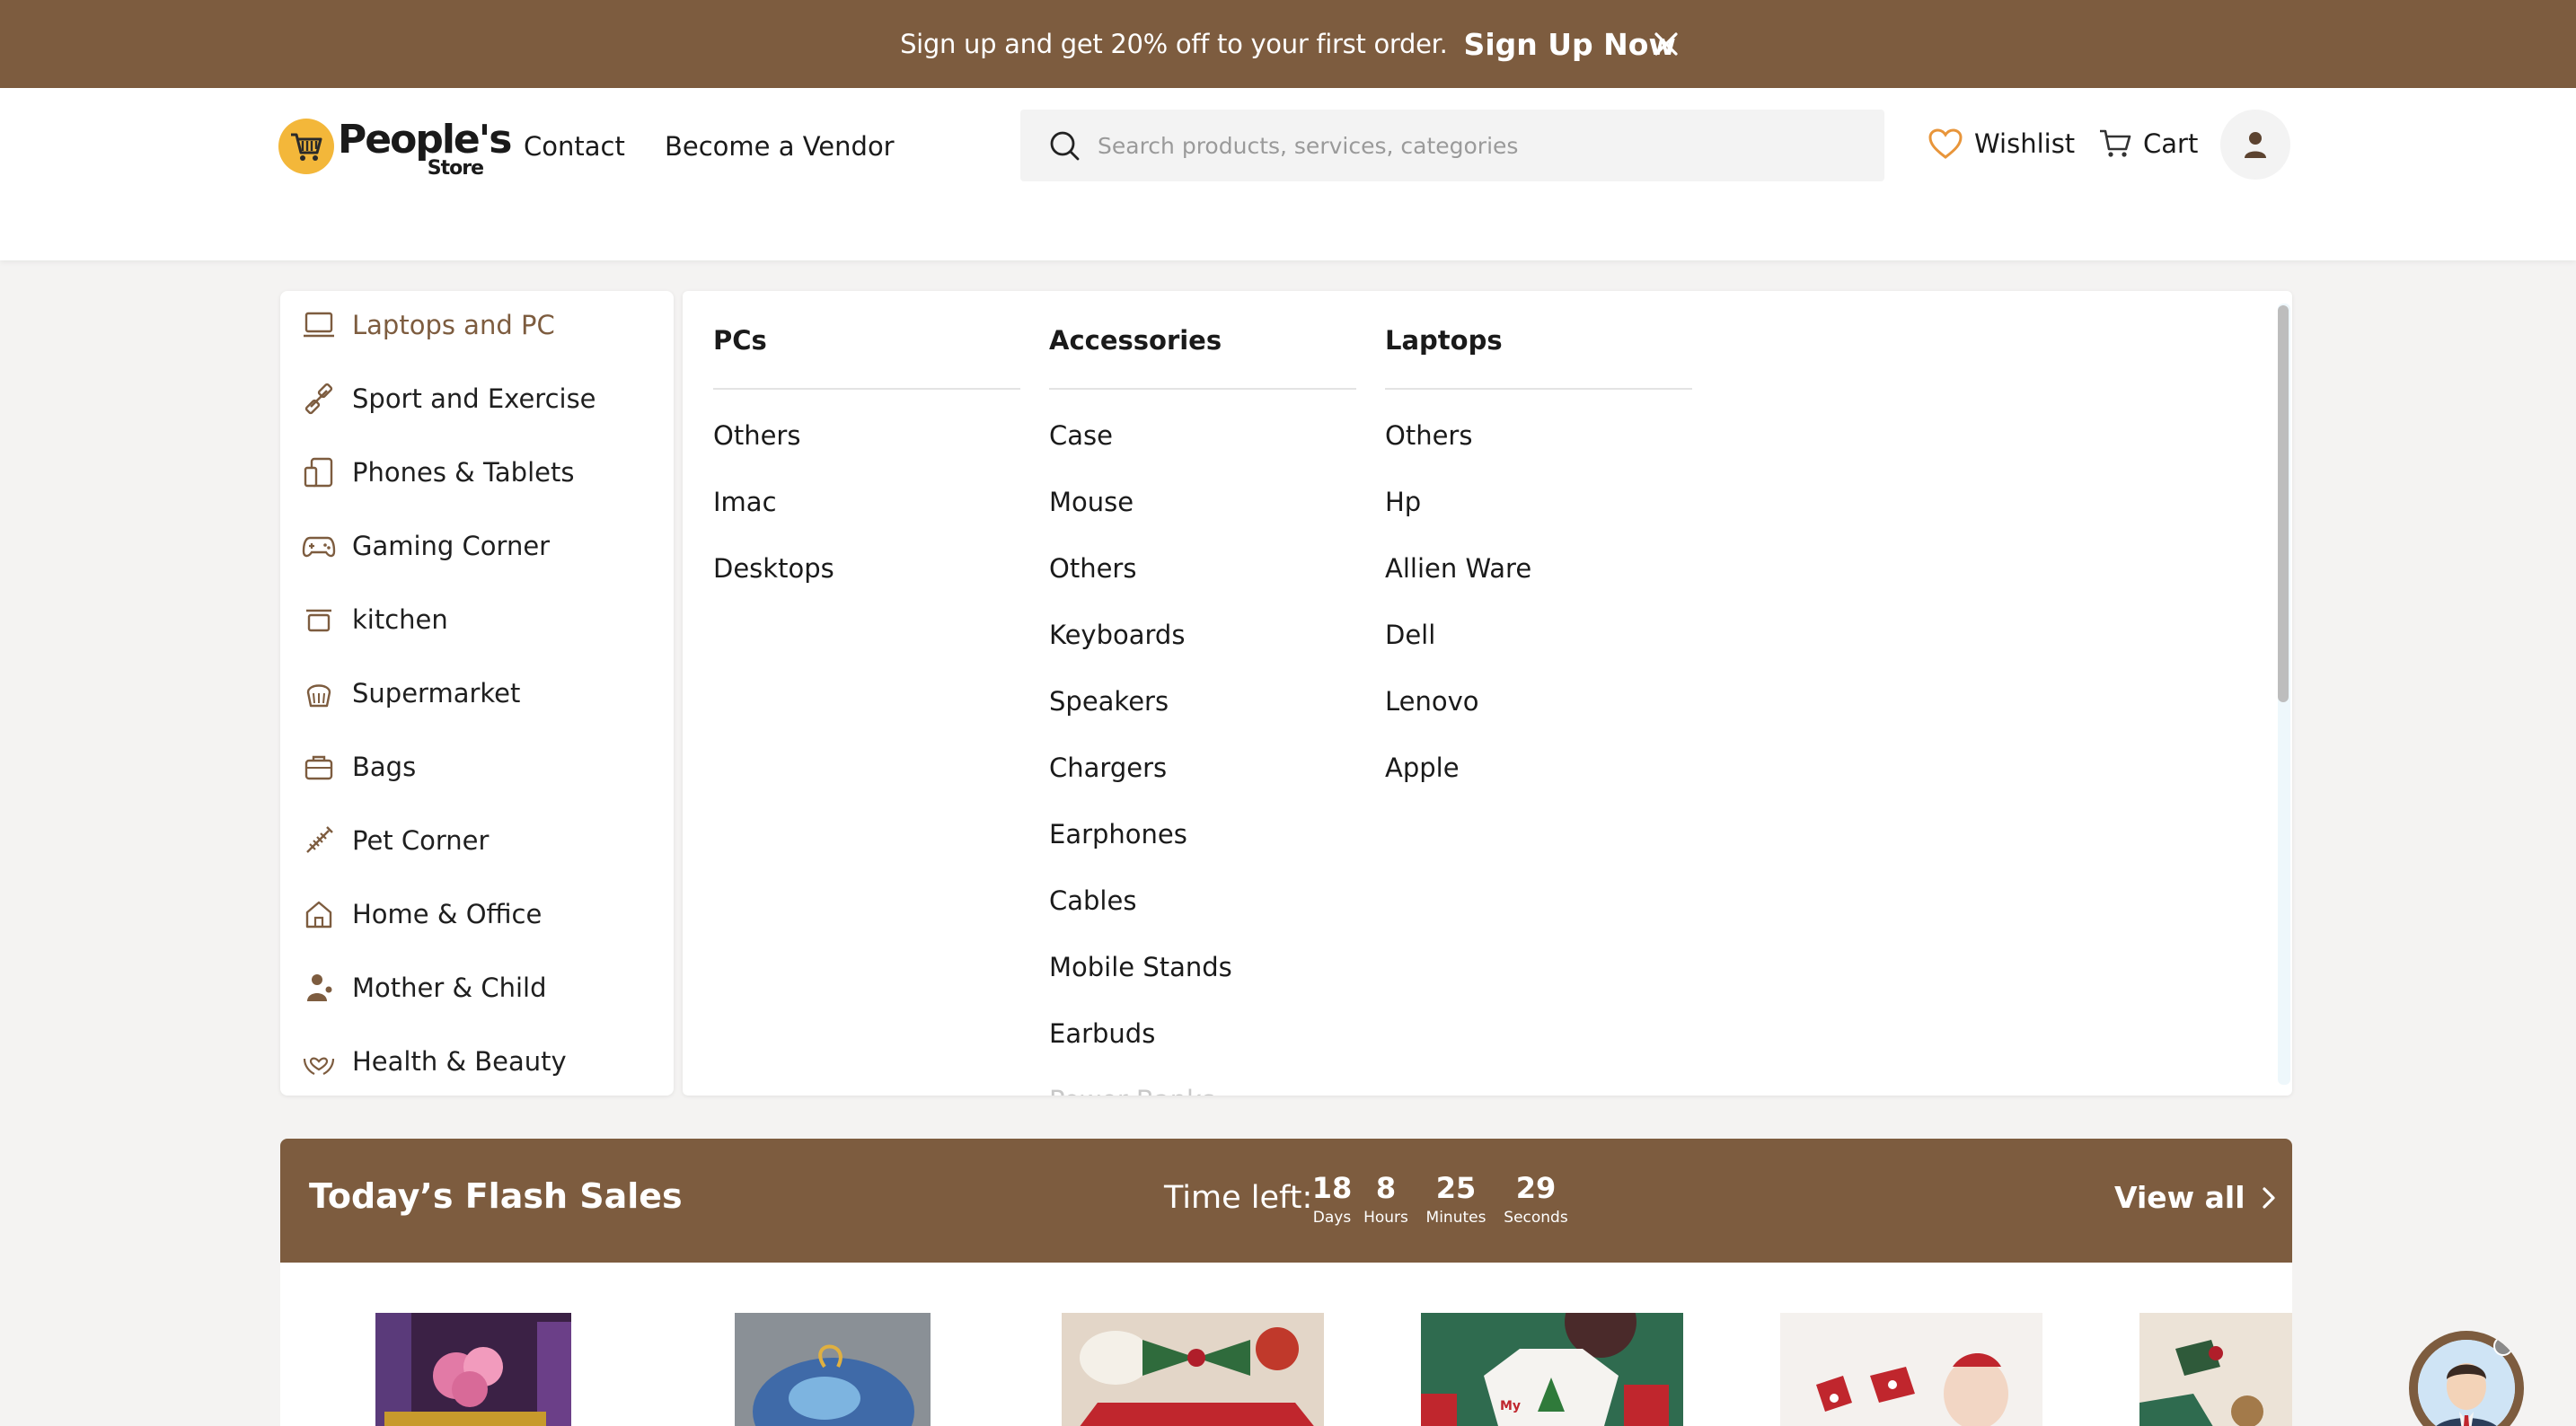  Describe the element at coordinates (1666, 44) in the screenshot. I see `close-icon` at that location.